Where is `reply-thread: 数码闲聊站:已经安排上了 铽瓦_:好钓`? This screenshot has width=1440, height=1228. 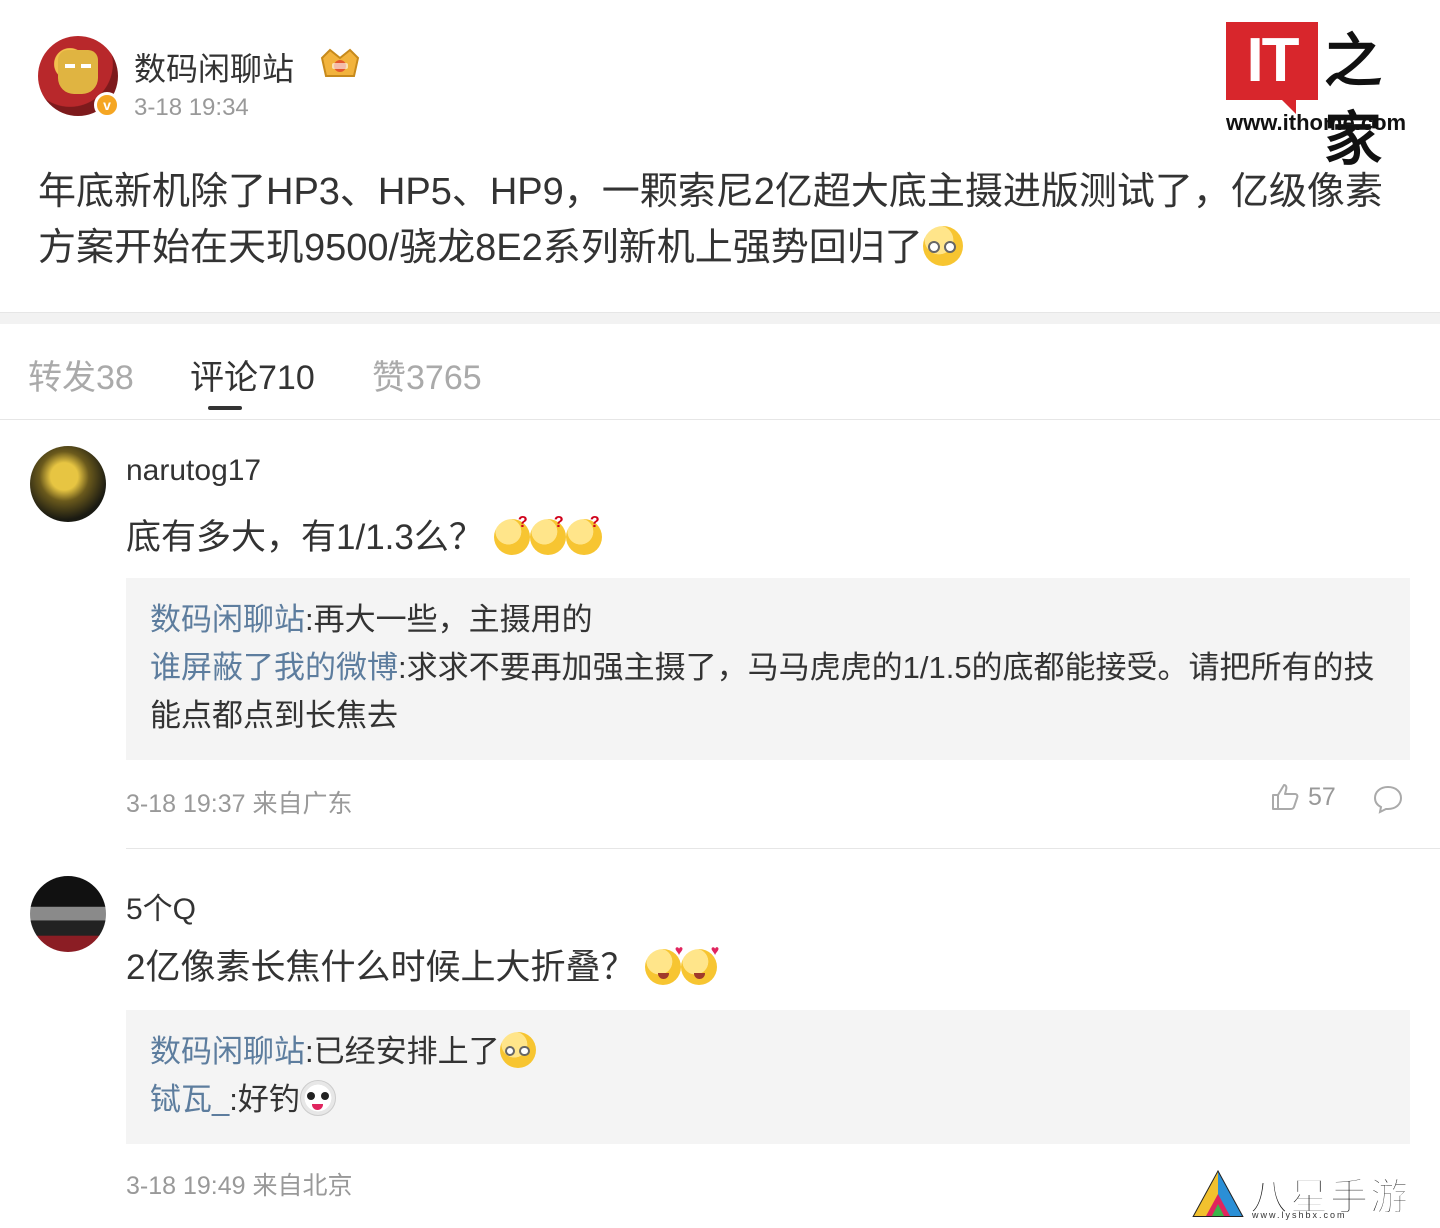
reply-thread: 数码闲聊站:已经安排上了 铽瓦_:好钓 is located at coordinates (768, 1077).